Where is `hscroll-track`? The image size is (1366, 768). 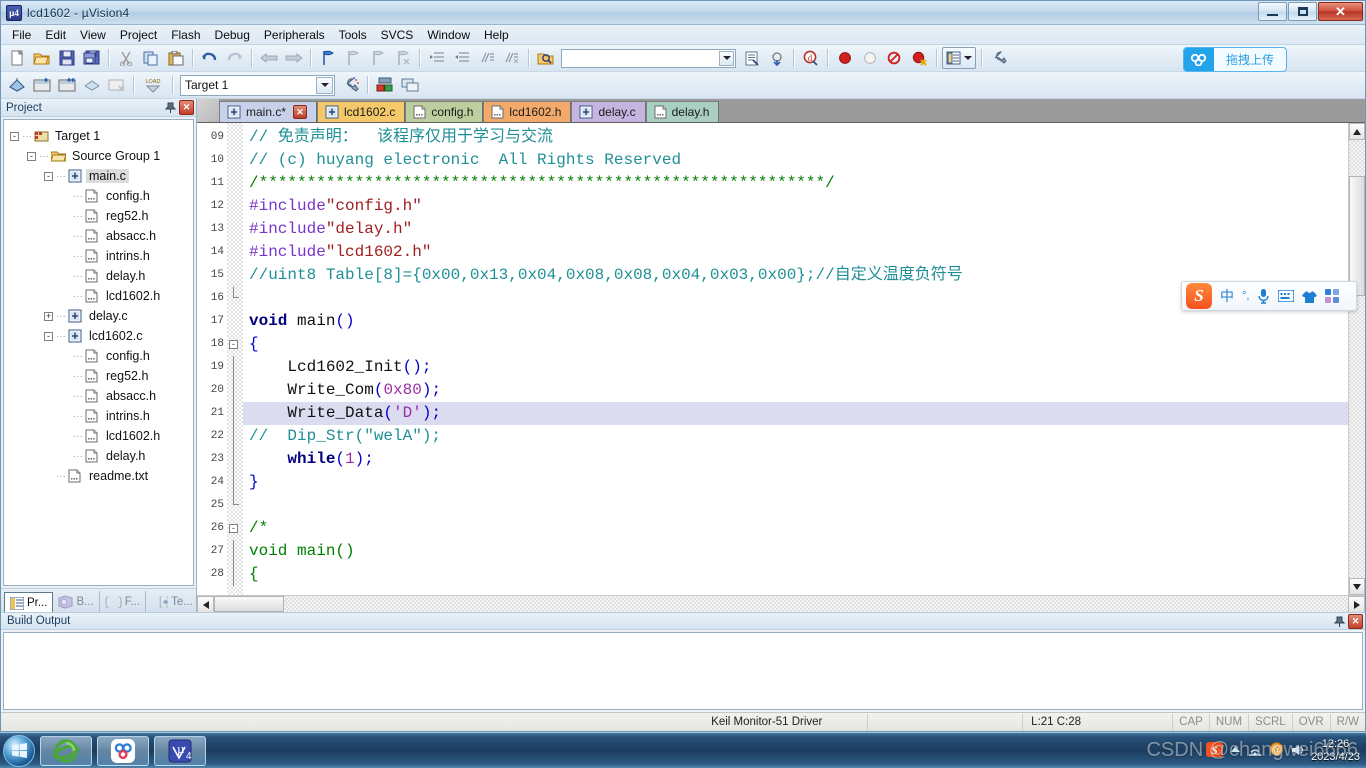 hscroll-track is located at coordinates (816, 604).